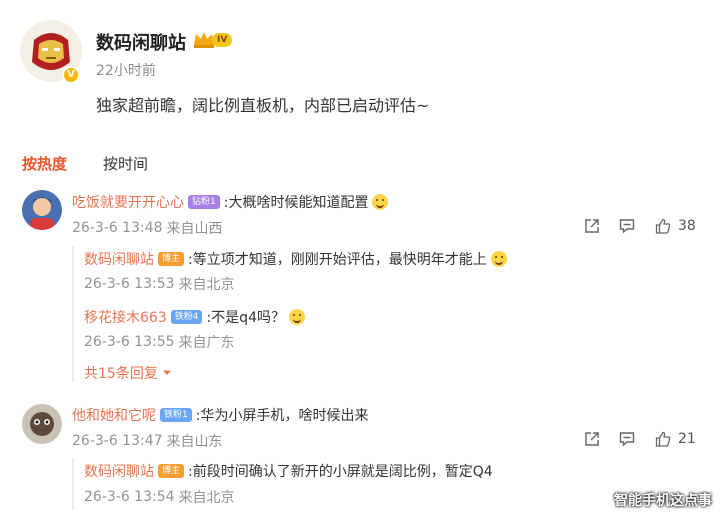 This screenshot has height=518, width=720. I want to click on tab-sort-by-hot: 按热度, so click(44, 163).